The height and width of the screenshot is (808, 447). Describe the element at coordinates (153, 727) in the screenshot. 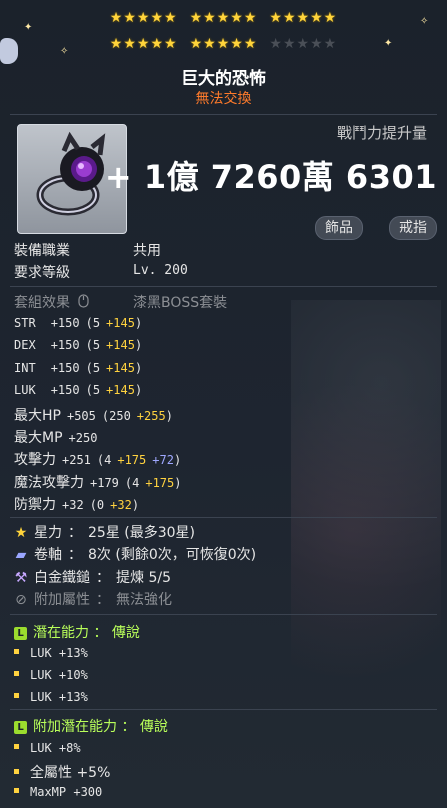

I see `additional-potential-grade: 傳說` at that location.